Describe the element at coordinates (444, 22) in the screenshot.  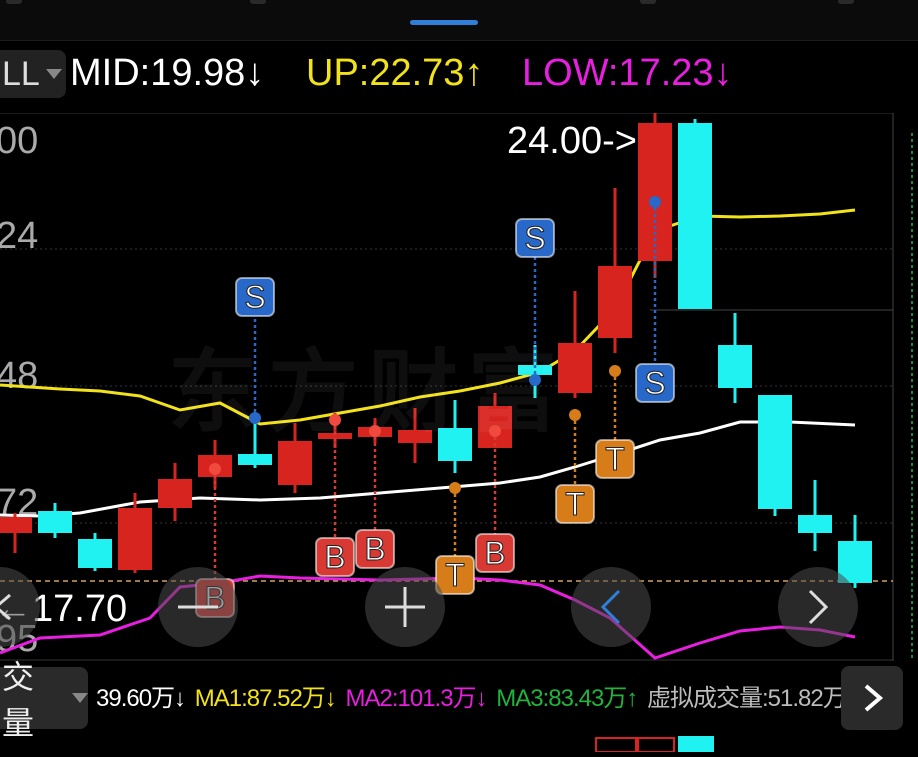
I see `active-tab-indicator` at that location.